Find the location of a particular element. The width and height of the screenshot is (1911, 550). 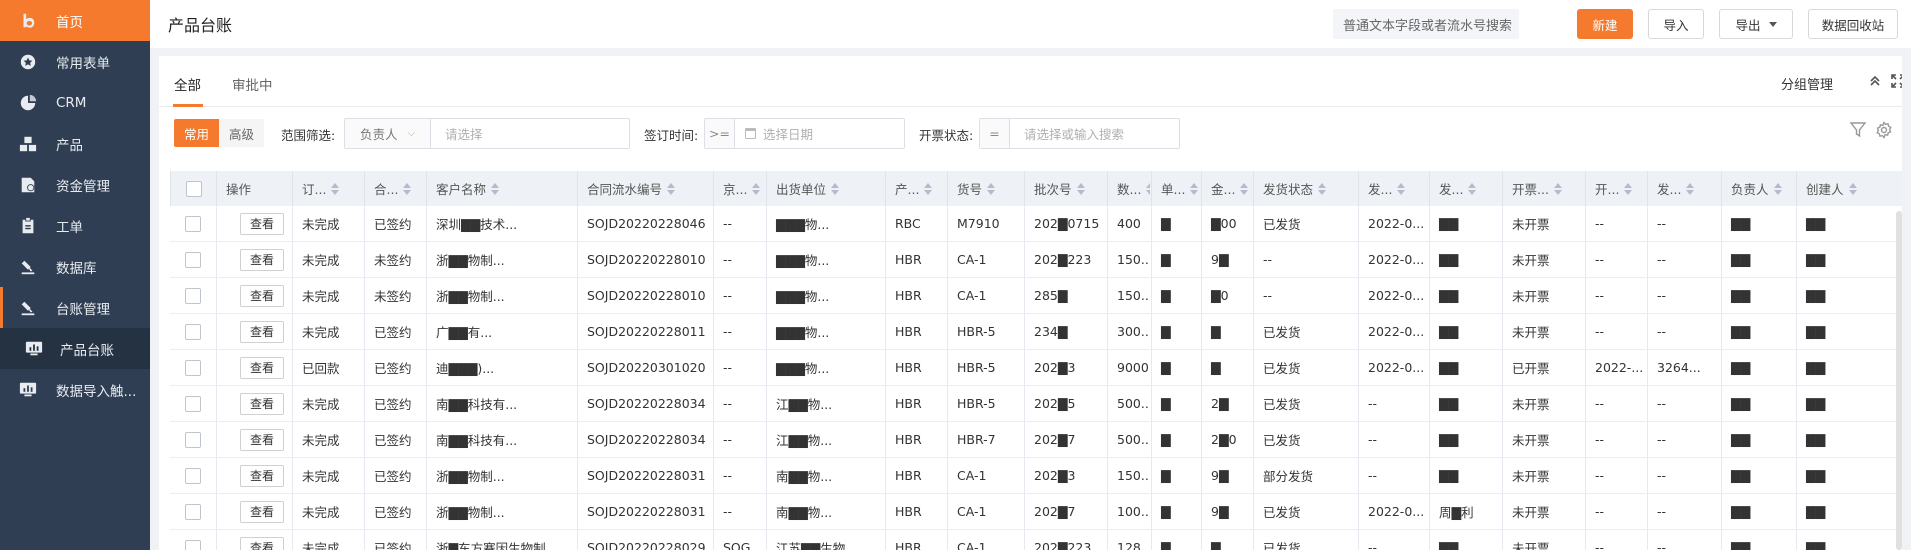

column-header: 创建人 is located at coordinates (1849, 188).